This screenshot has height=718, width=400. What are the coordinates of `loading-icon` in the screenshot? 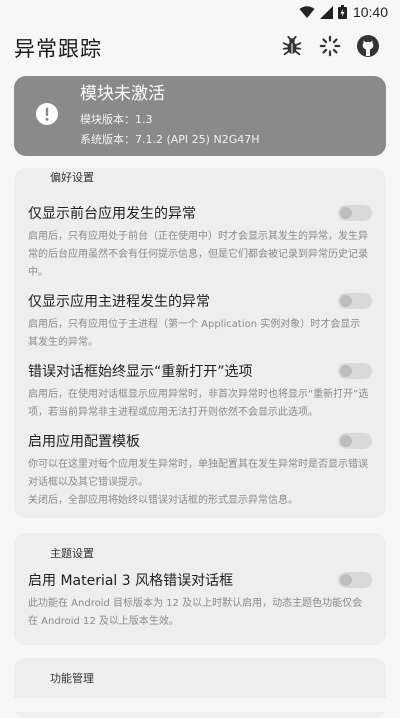 It's located at (330, 48).